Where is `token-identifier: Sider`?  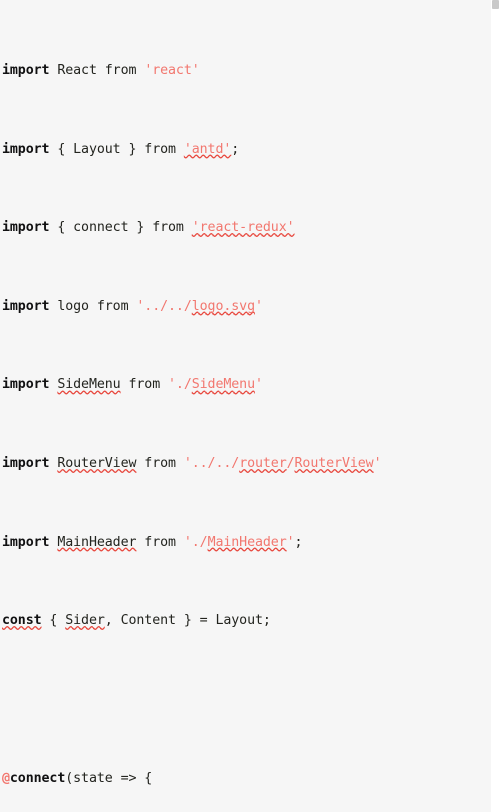 token-identifier: Sider is located at coordinates (85, 621).